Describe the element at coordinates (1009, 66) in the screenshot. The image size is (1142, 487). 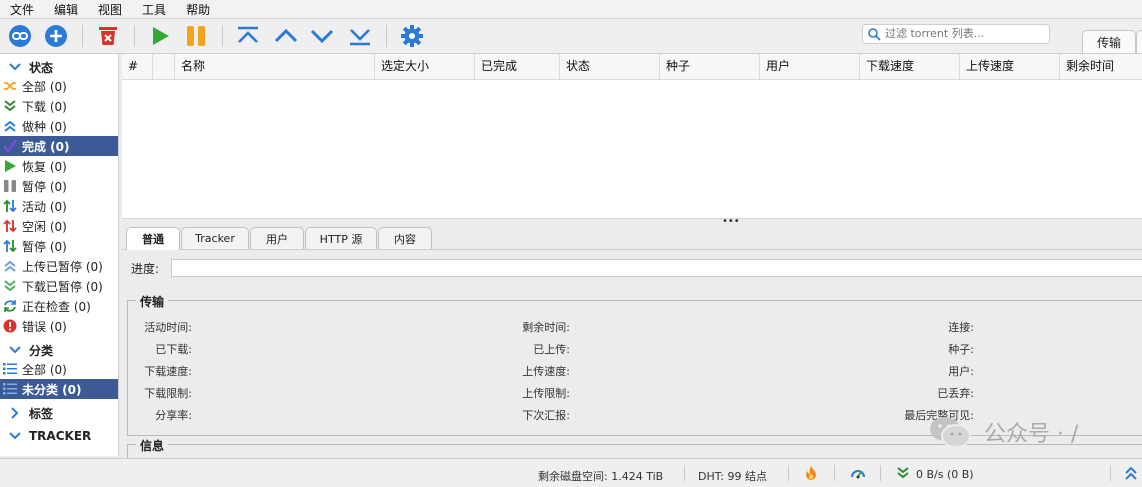
I see `column-up-speed: 上传速度` at that location.